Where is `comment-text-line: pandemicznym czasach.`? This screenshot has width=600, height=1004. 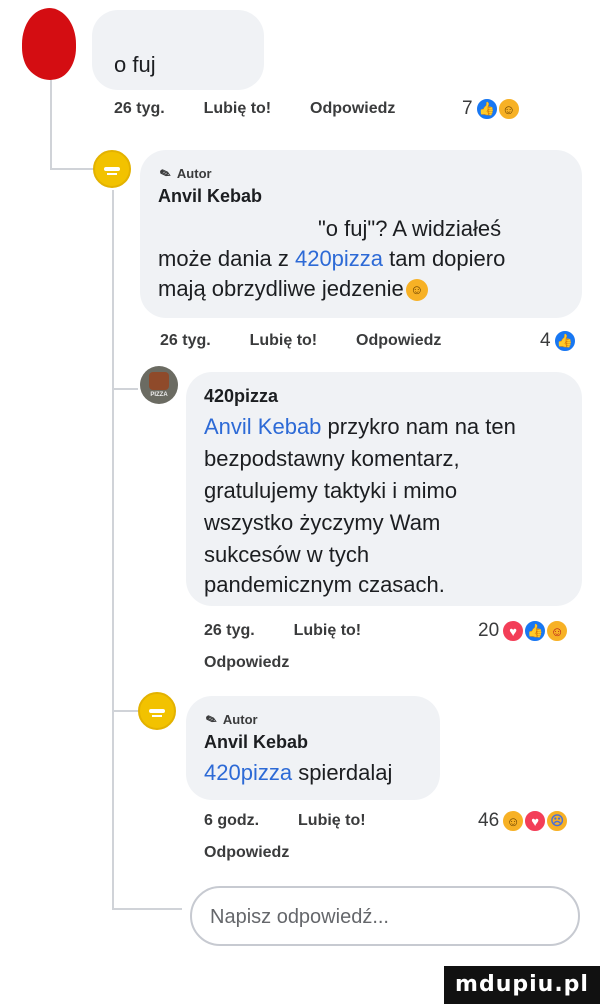
comment-text-line: pandemicznym czasach. is located at coordinates (324, 584).